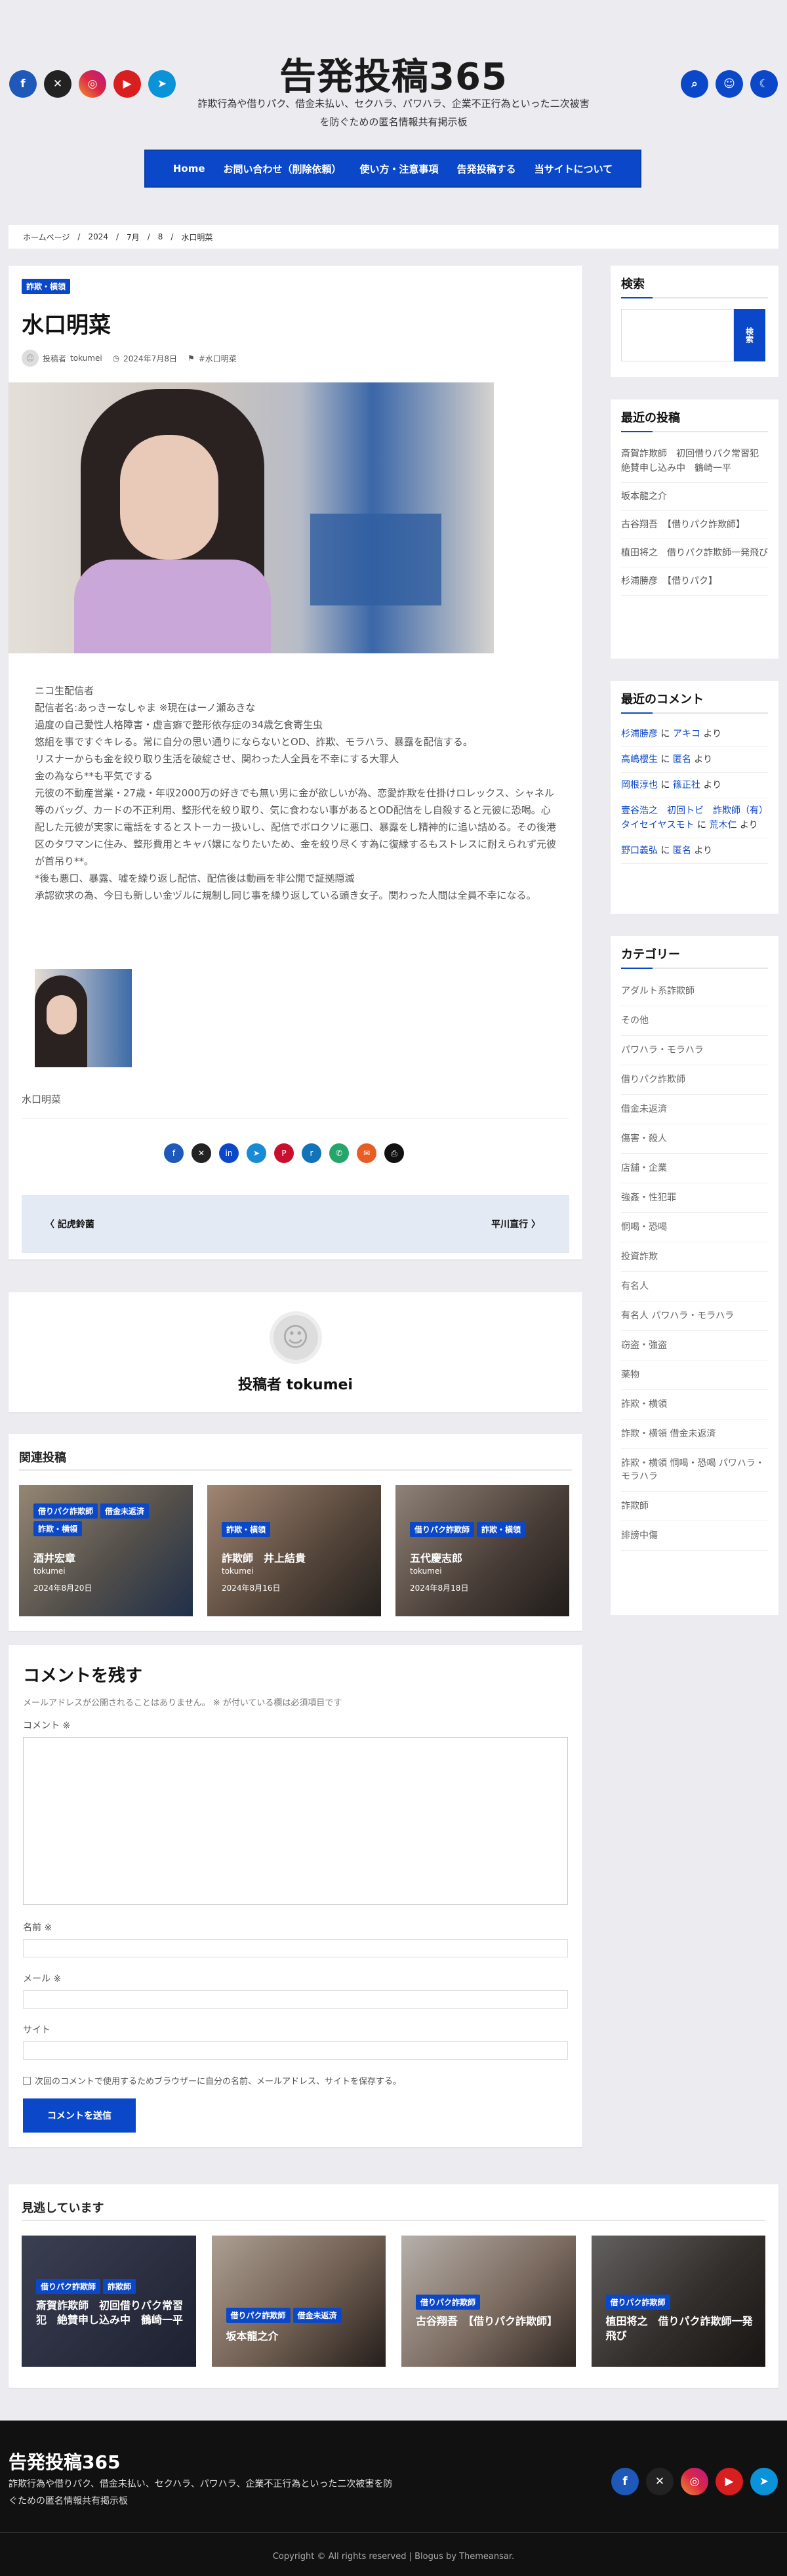 The width and height of the screenshot is (787, 2576). Describe the element at coordinates (482, 1550) in the screenshot. I see `related-item: 借りパク詐欺師 詐欺・横領 五代慶志郎 tokumei 2024年8月18日` at that location.